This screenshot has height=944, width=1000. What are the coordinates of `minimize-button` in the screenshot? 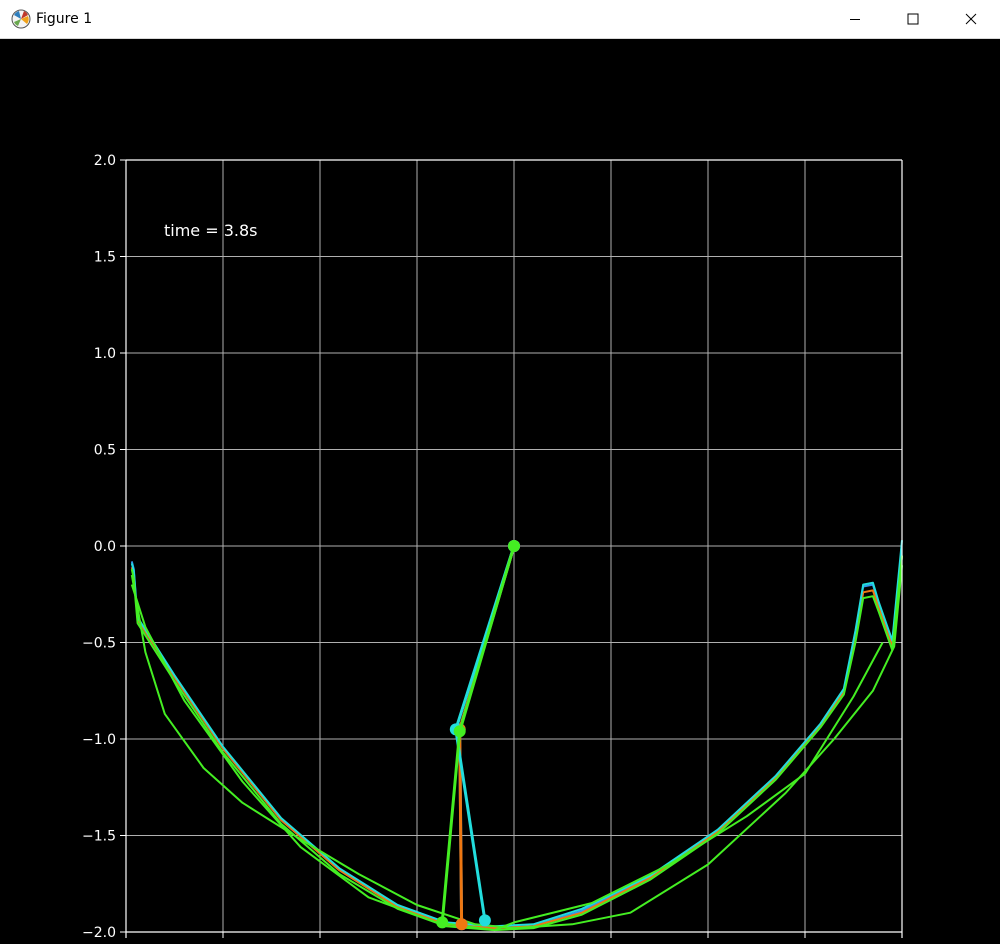 It's located at (855, 19).